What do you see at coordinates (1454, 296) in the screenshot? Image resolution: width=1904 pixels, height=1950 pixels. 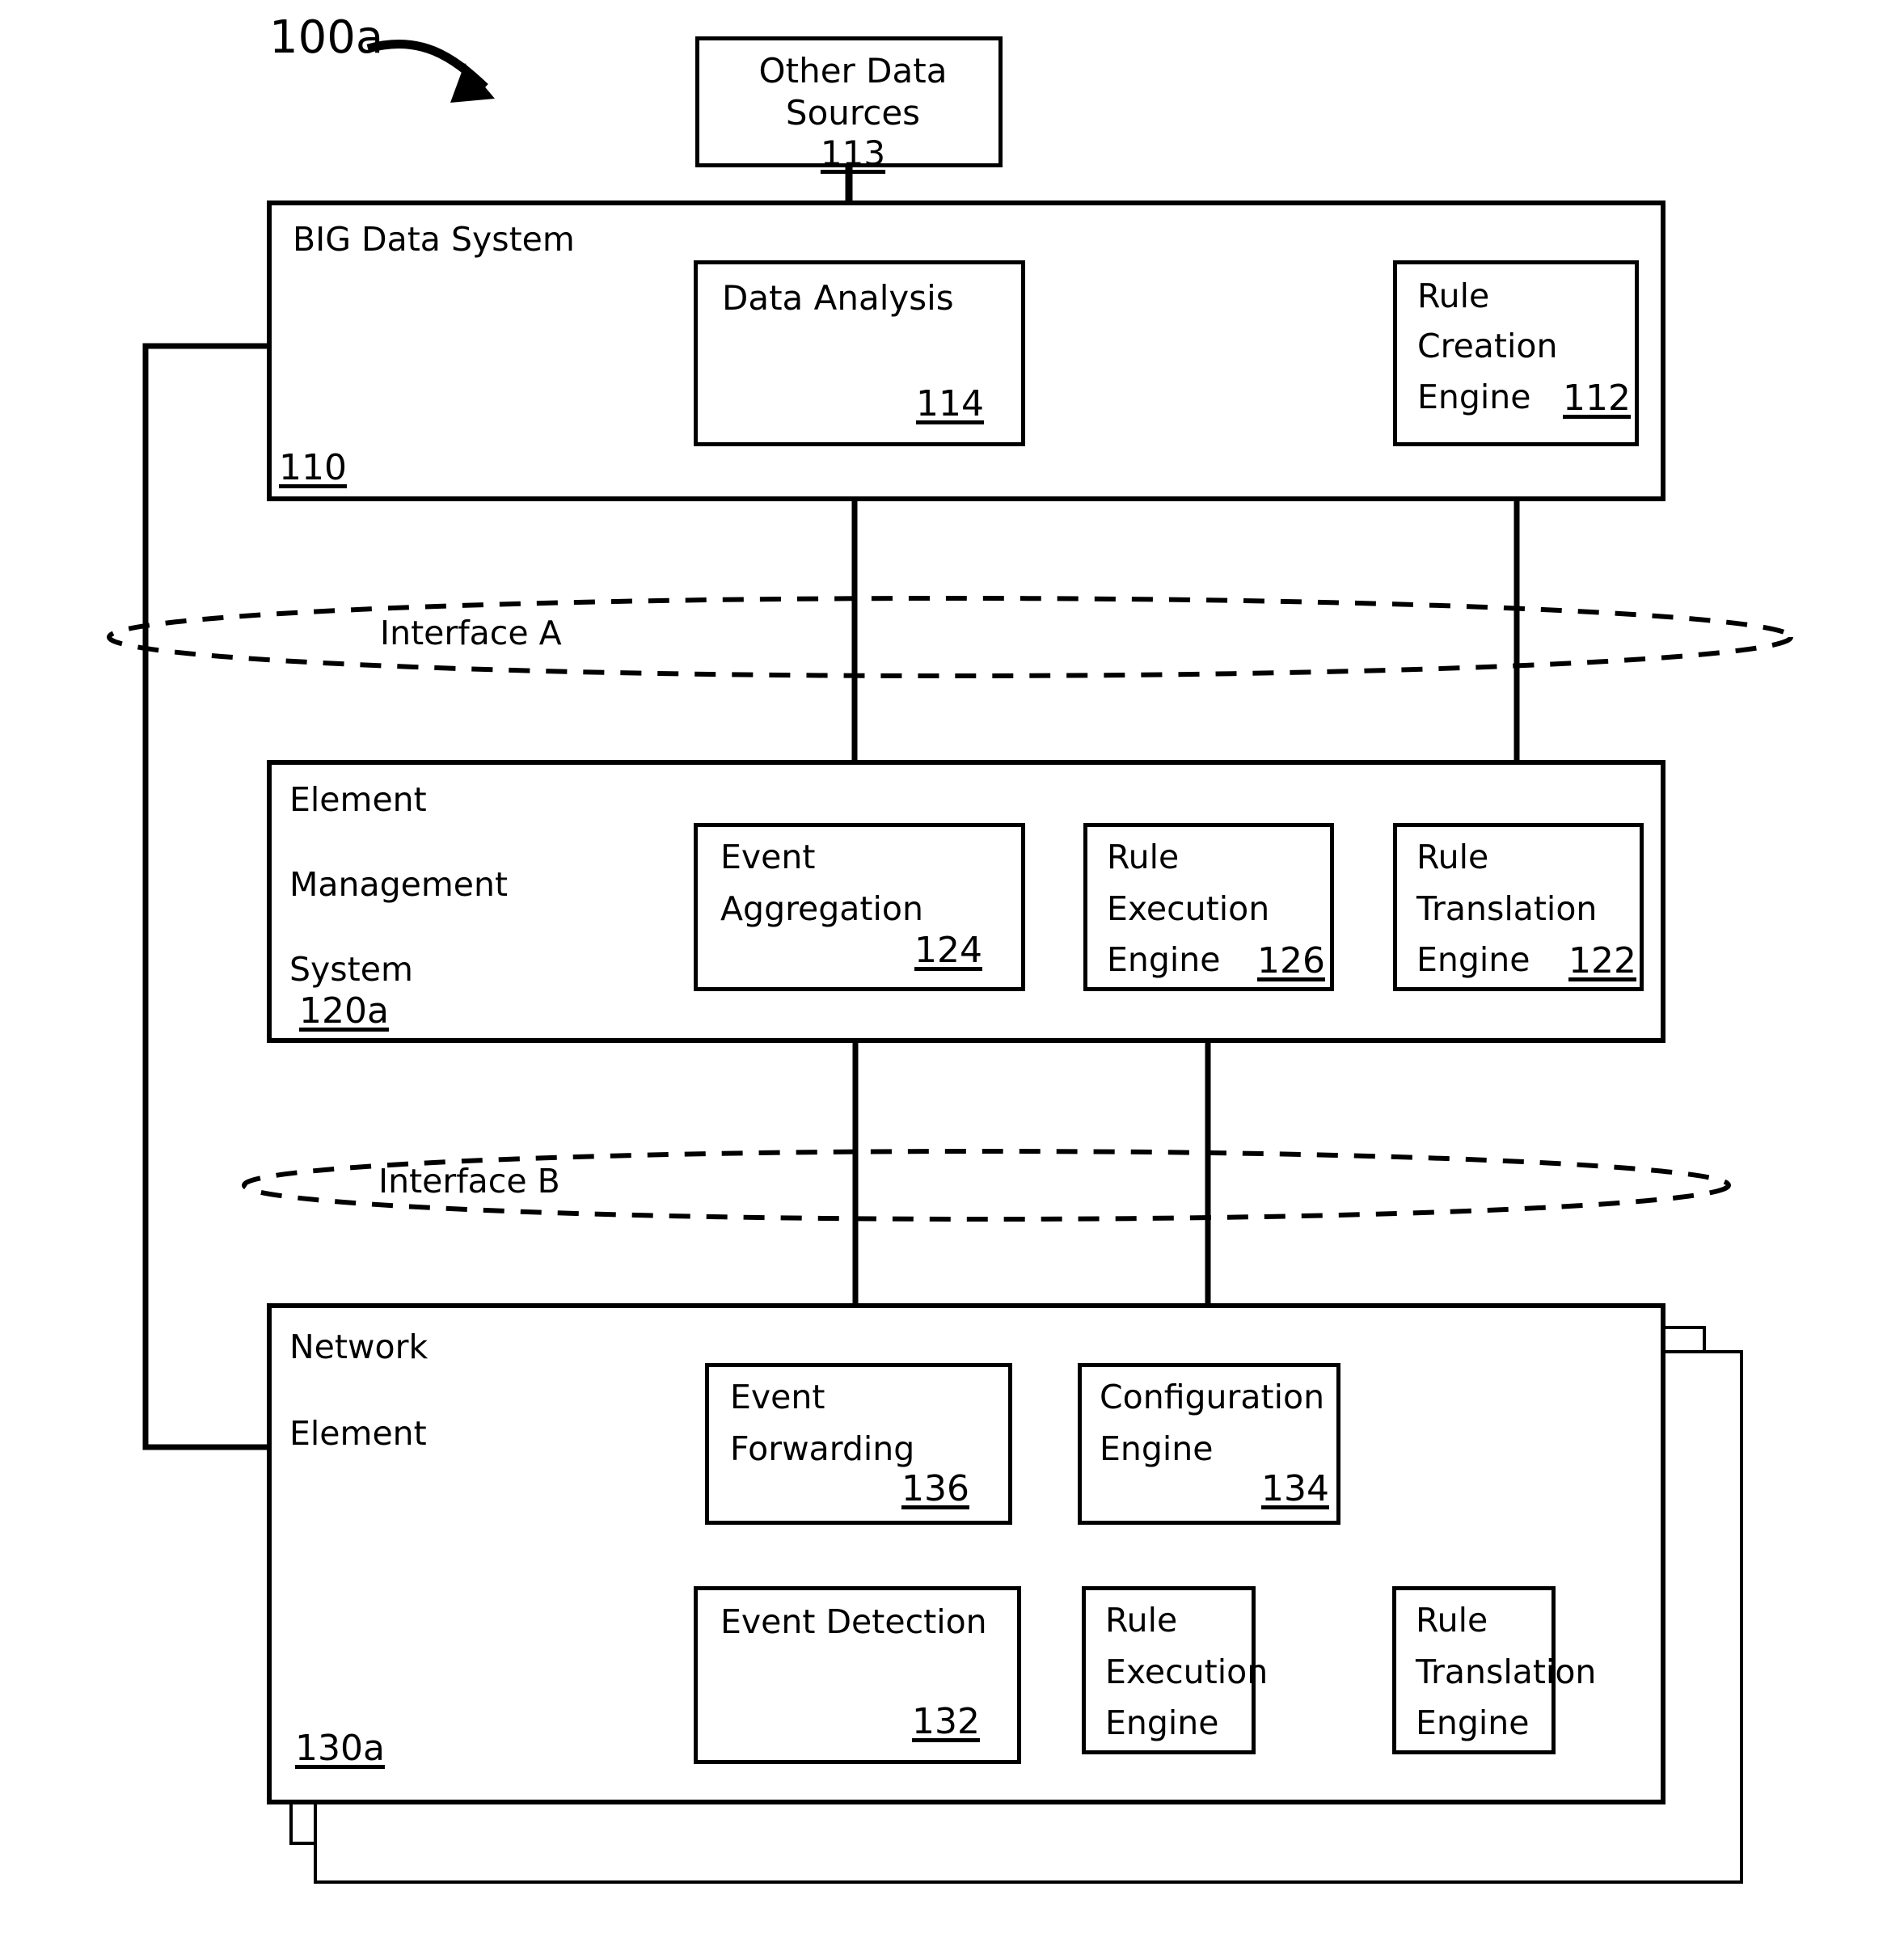 I see `rule-creation-engine-line1: Rule` at bounding box center [1454, 296].